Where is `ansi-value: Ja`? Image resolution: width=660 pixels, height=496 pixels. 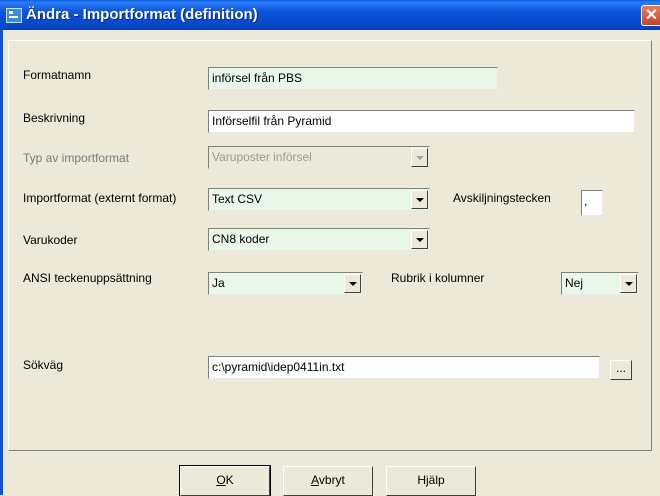
ansi-value: Ja is located at coordinates (218, 283).